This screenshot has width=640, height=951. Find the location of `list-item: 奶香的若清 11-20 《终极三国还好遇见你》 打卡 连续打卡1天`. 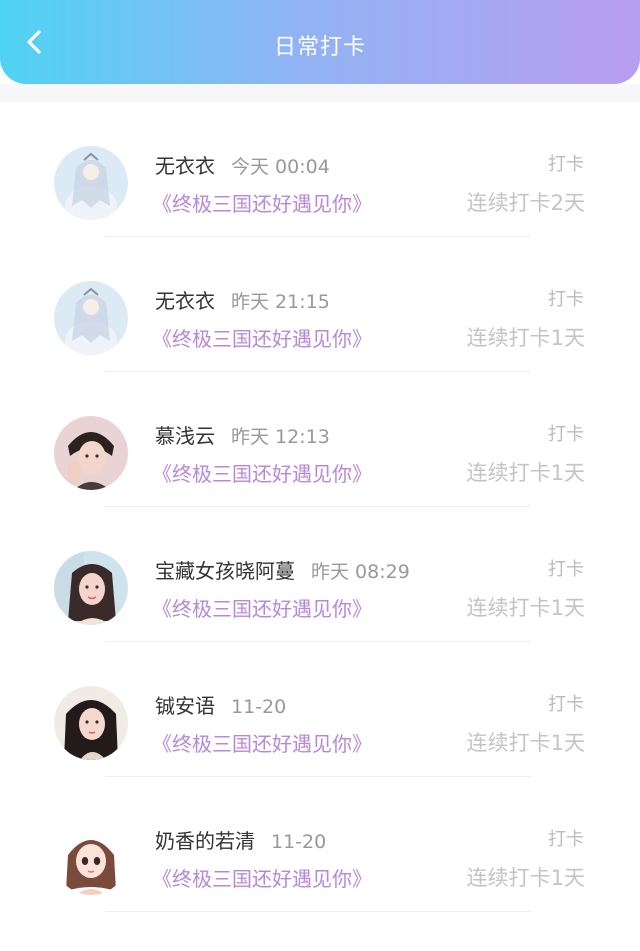

list-item: 奶香的若清 11-20 《终极三国还好遇见你》 打卡 连续打卡1天 is located at coordinates (320, 844).